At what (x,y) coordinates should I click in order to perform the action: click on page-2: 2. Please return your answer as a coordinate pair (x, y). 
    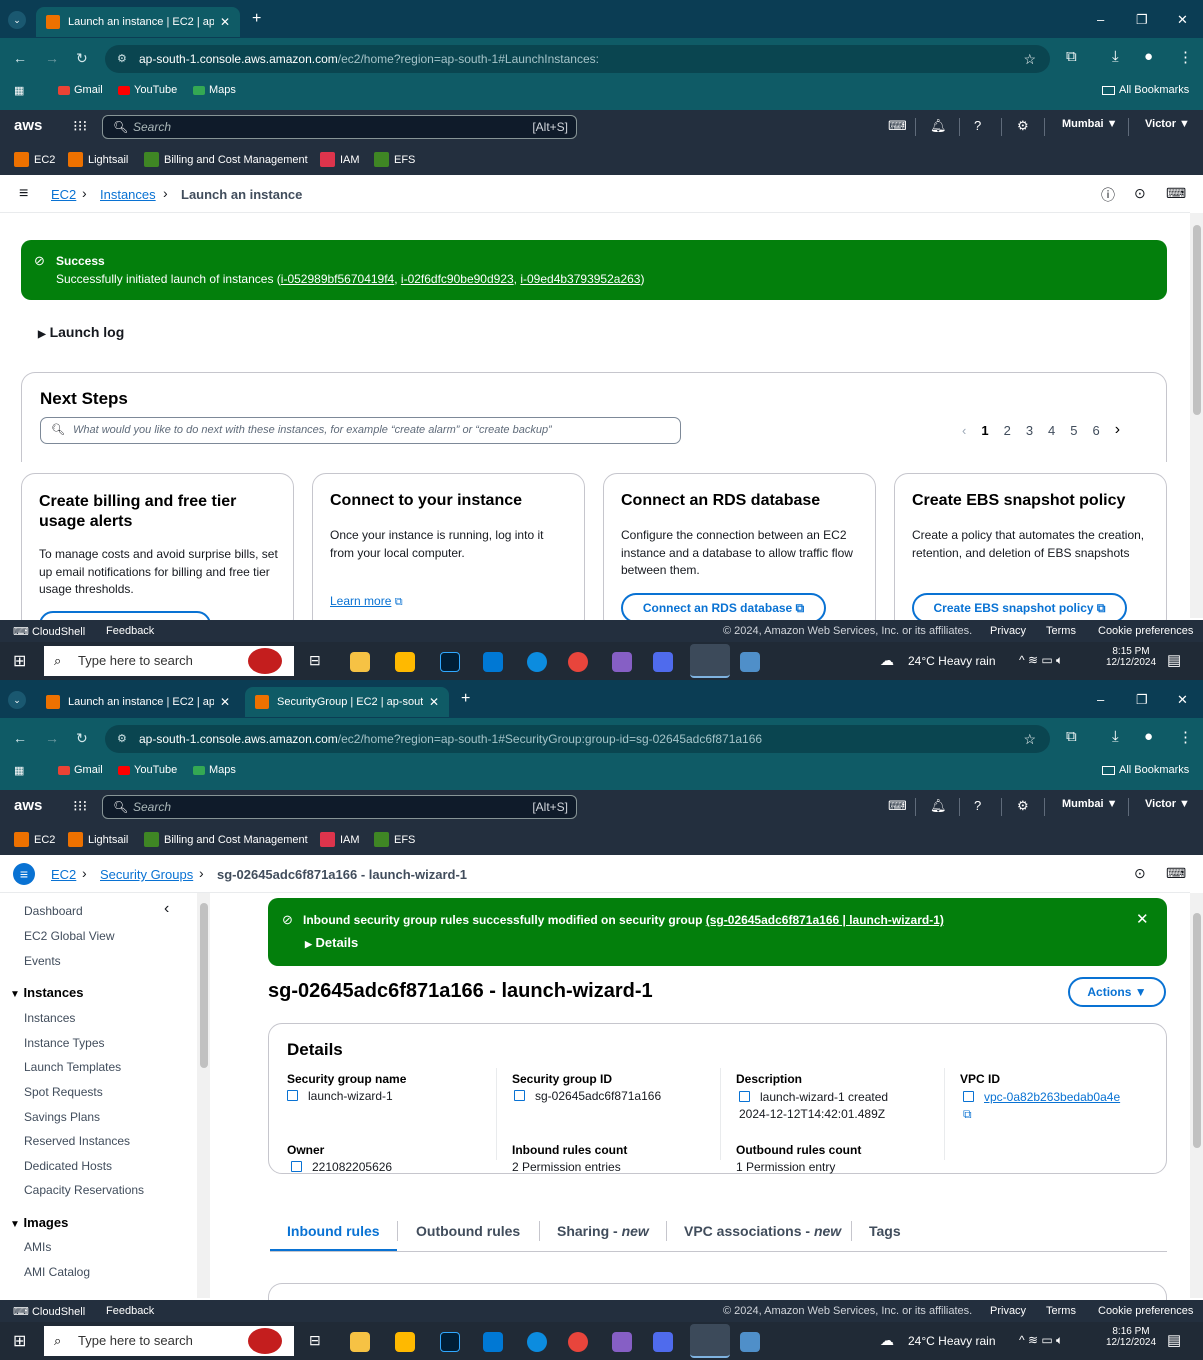
    Looking at the image, I should click on (1007, 430).